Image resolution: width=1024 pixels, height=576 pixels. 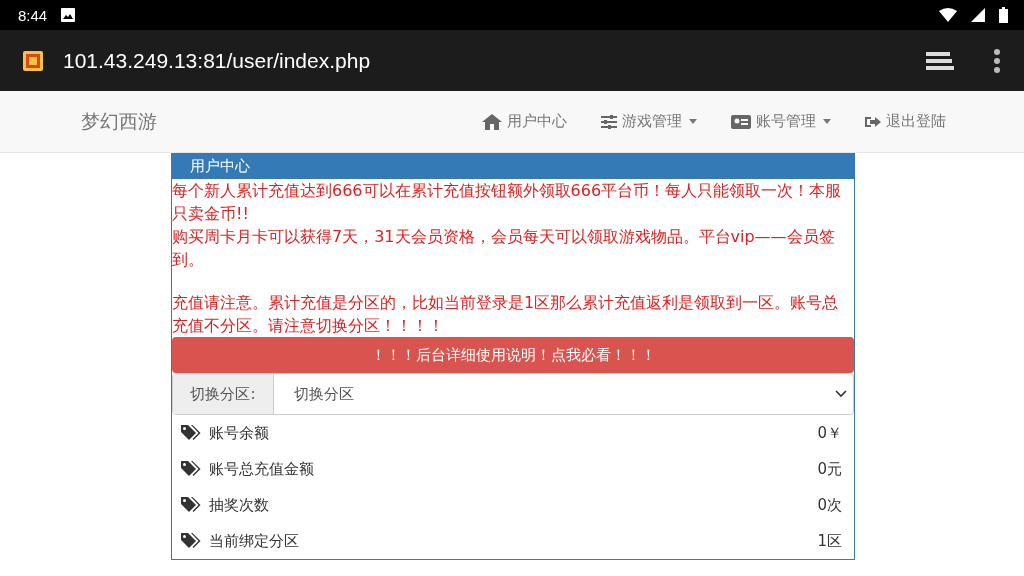 I want to click on signal-icon, so click(x=978, y=15).